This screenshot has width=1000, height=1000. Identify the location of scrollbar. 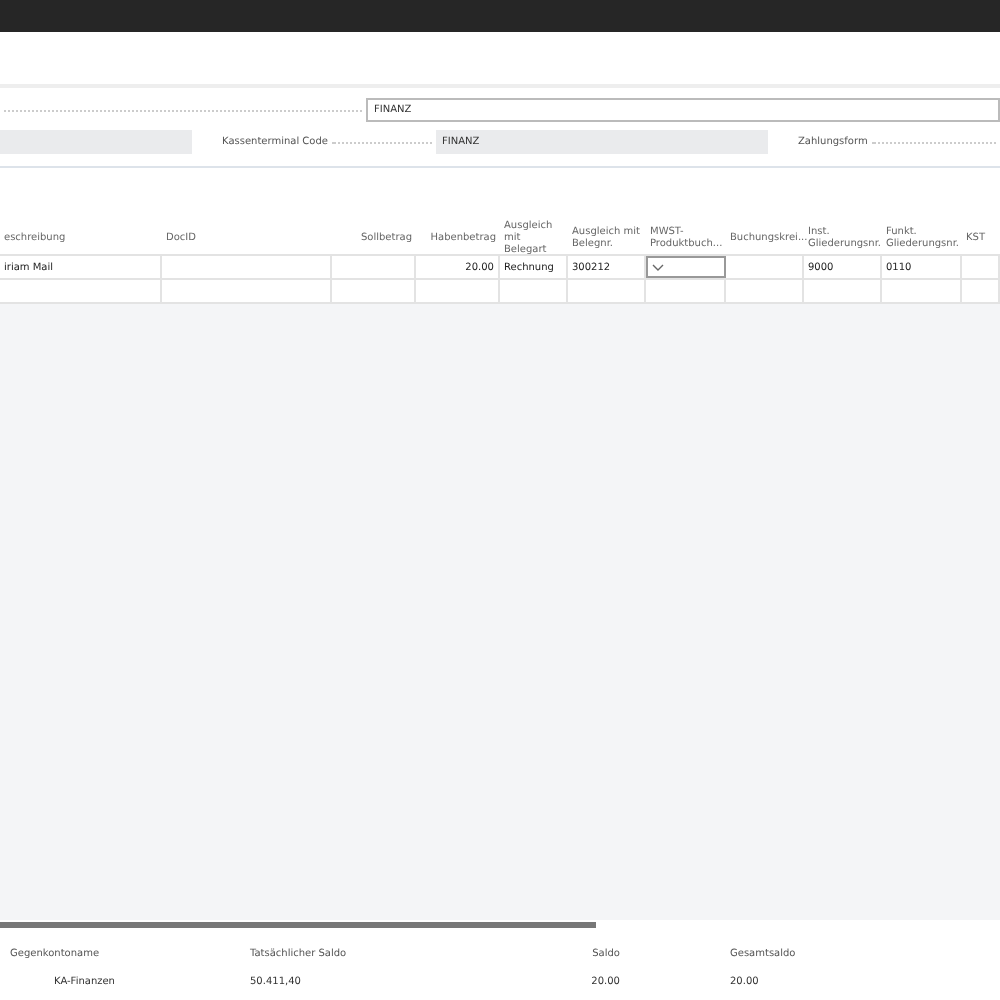
(298, 925).